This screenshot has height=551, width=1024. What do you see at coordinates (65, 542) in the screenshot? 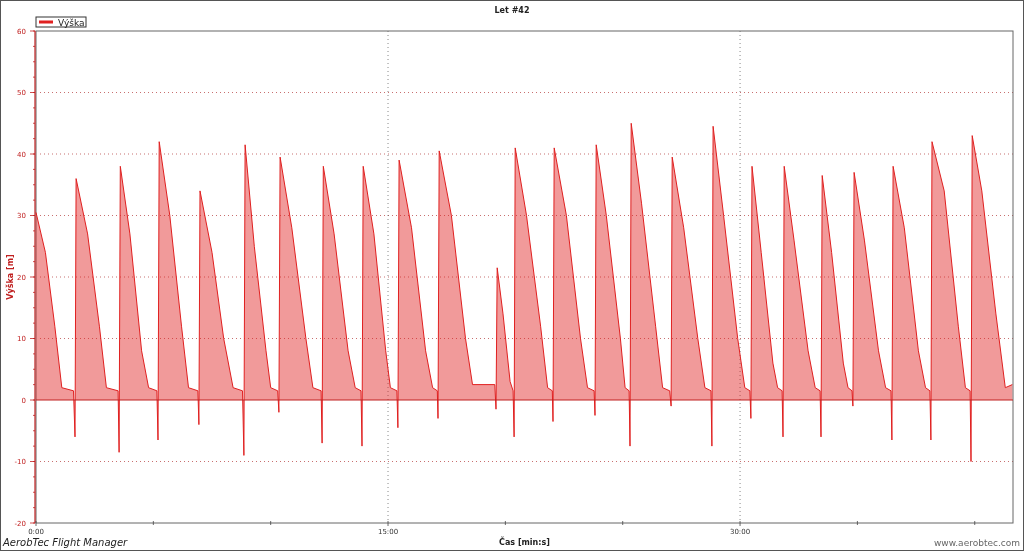
I see `app-name: AerobTec Flight Manager` at bounding box center [65, 542].